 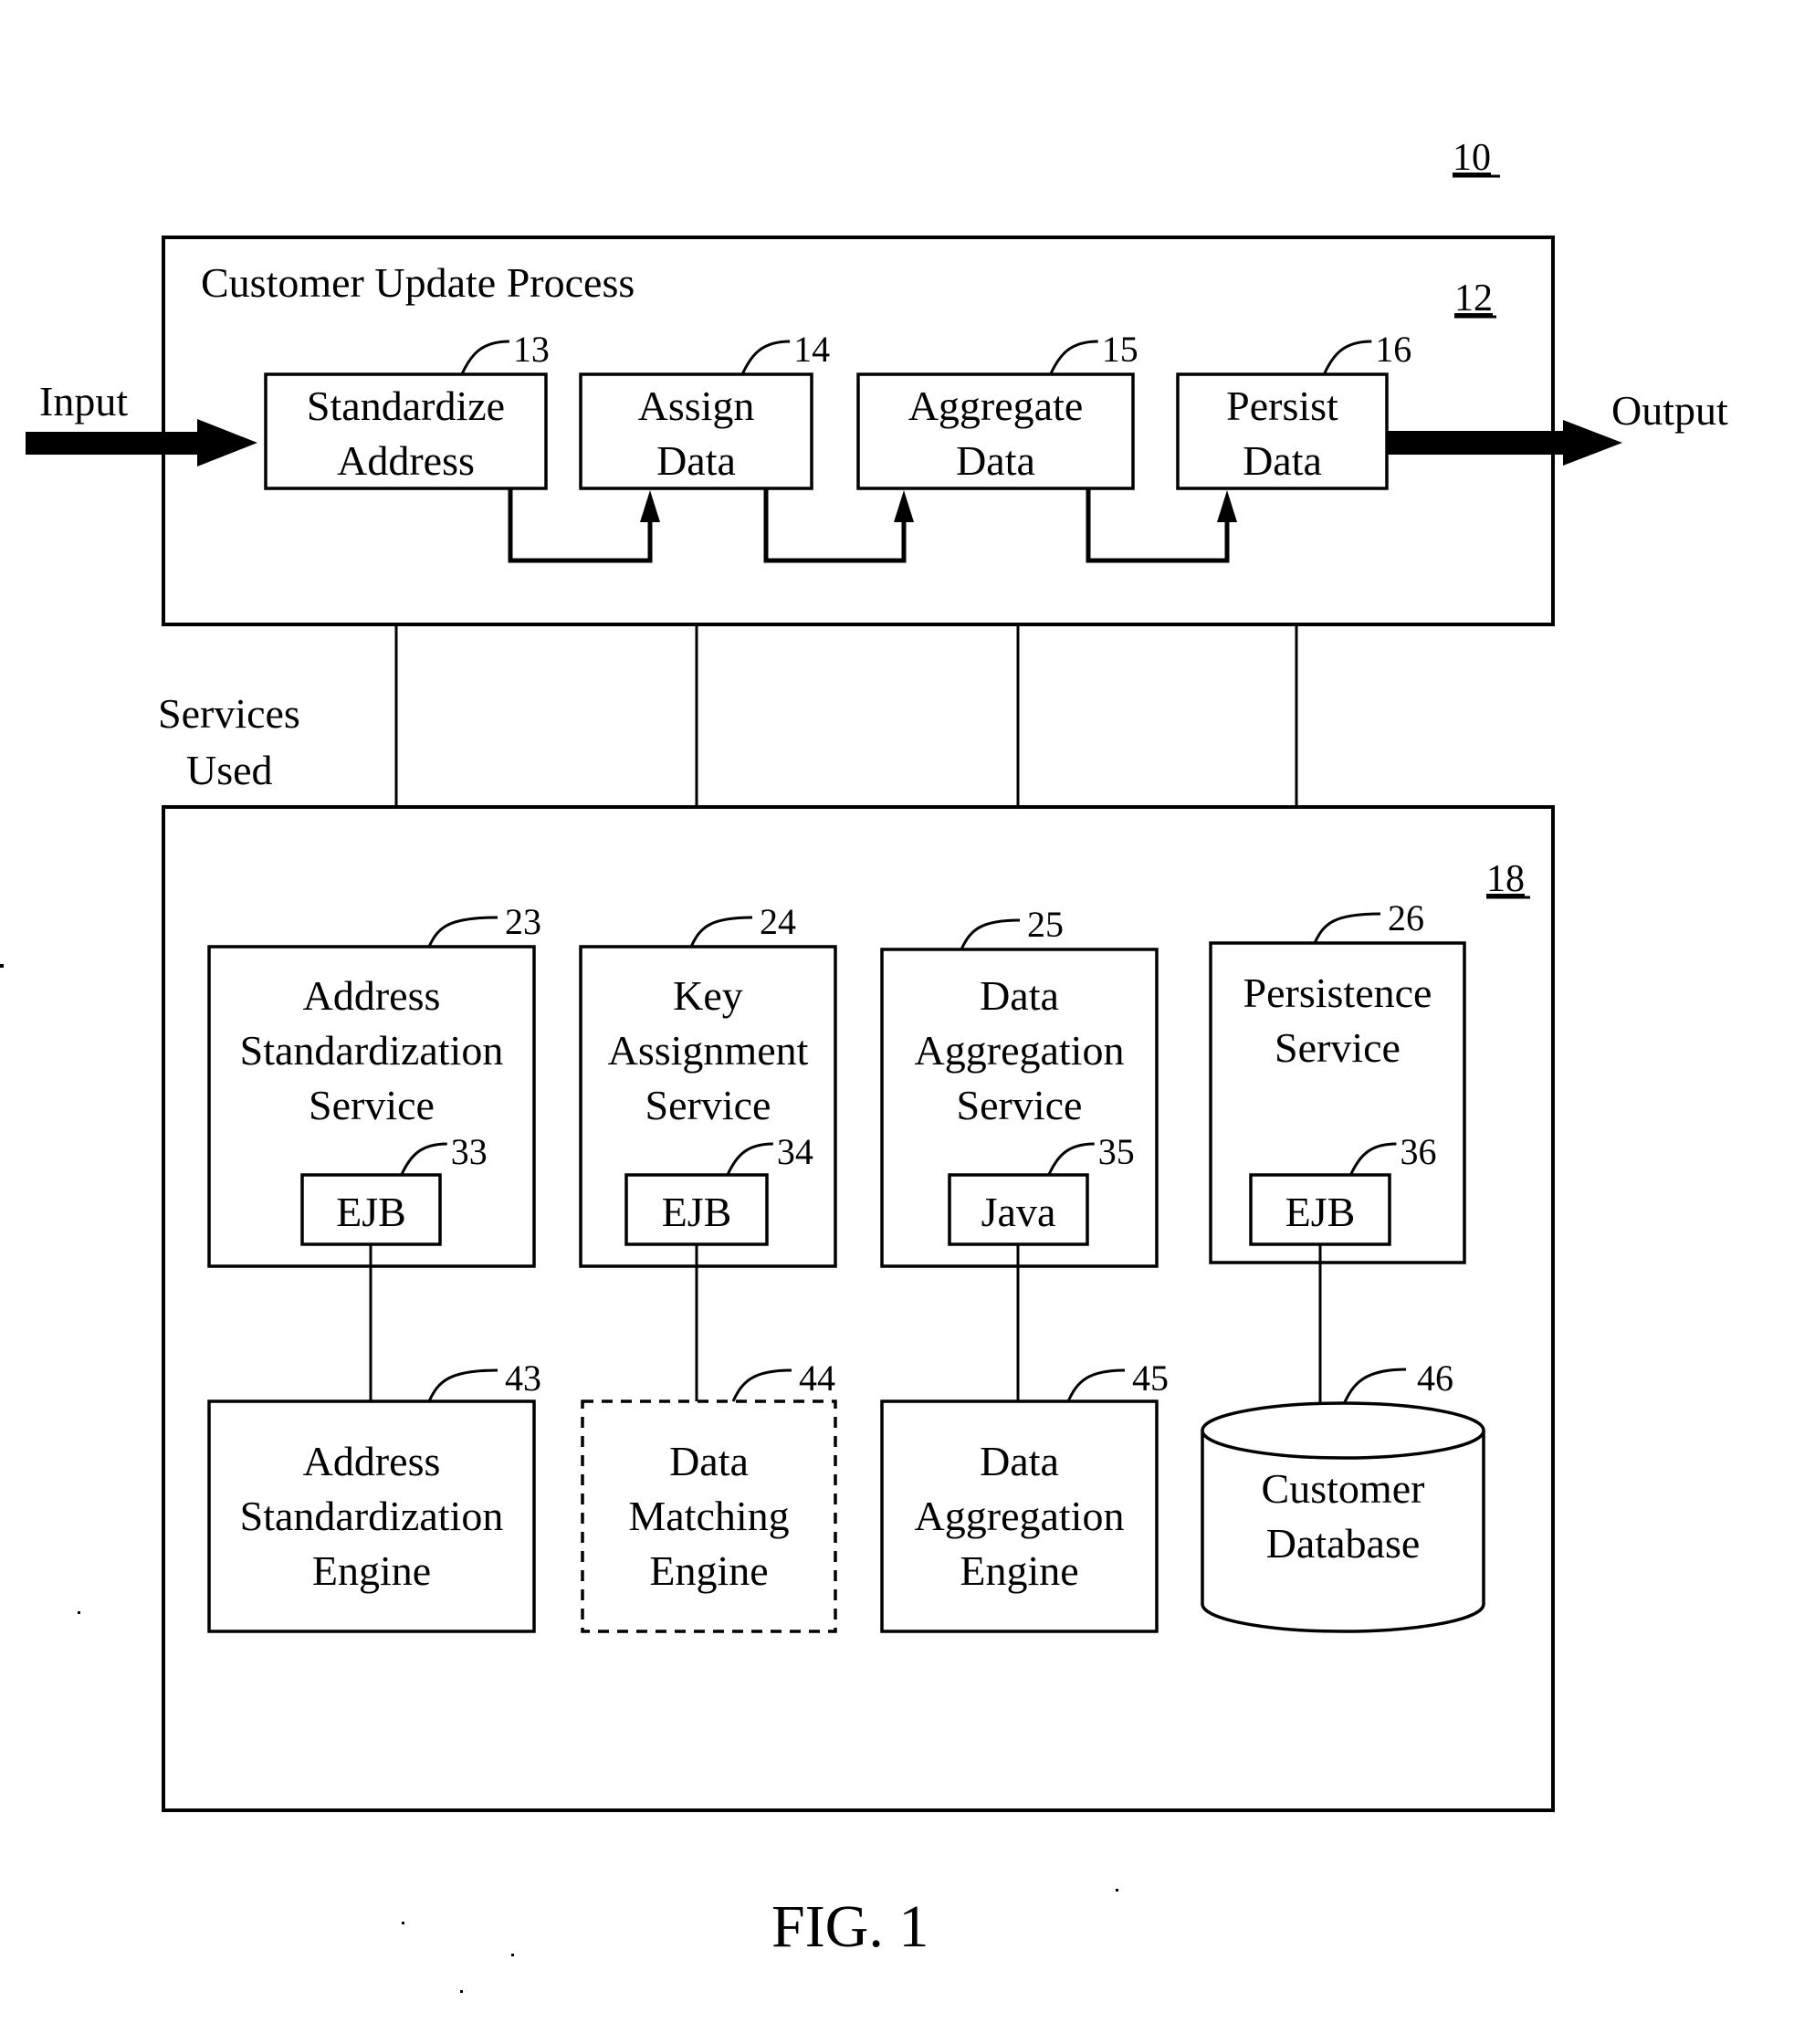 I want to click on service-label: Persistence, so click(x=1337, y=993).